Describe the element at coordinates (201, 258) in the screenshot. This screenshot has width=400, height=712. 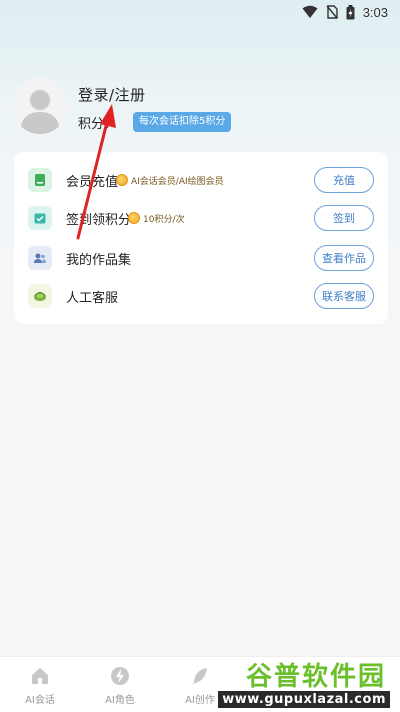
I see `menu-row-portfolio: 我的作品集 查看作品` at that location.